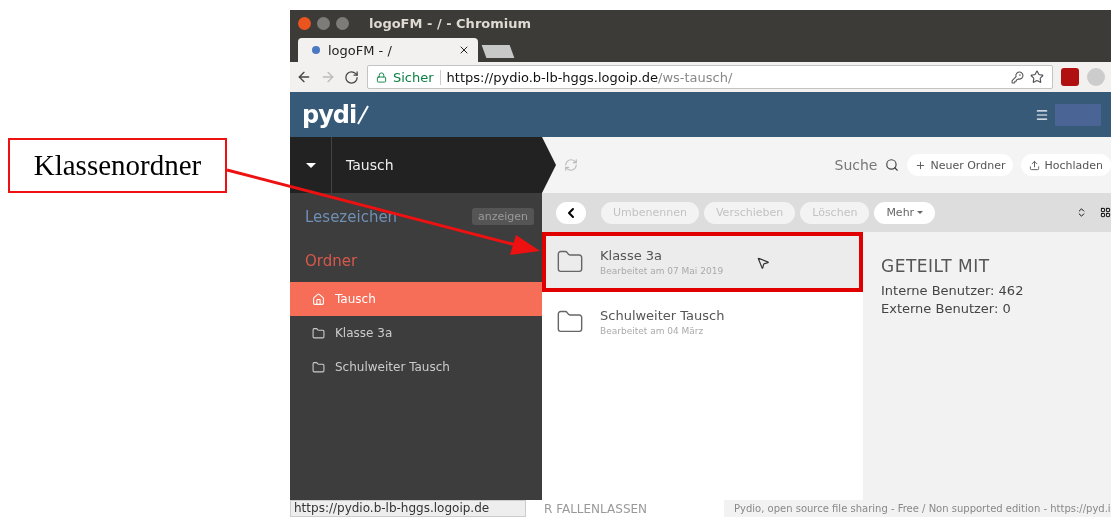 The image size is (1111, 517). What do you see at coordinates (450, 23) in the screenshot?
I see `window-title: logoFM - / - Chromium` at bounding box center [450, 23].